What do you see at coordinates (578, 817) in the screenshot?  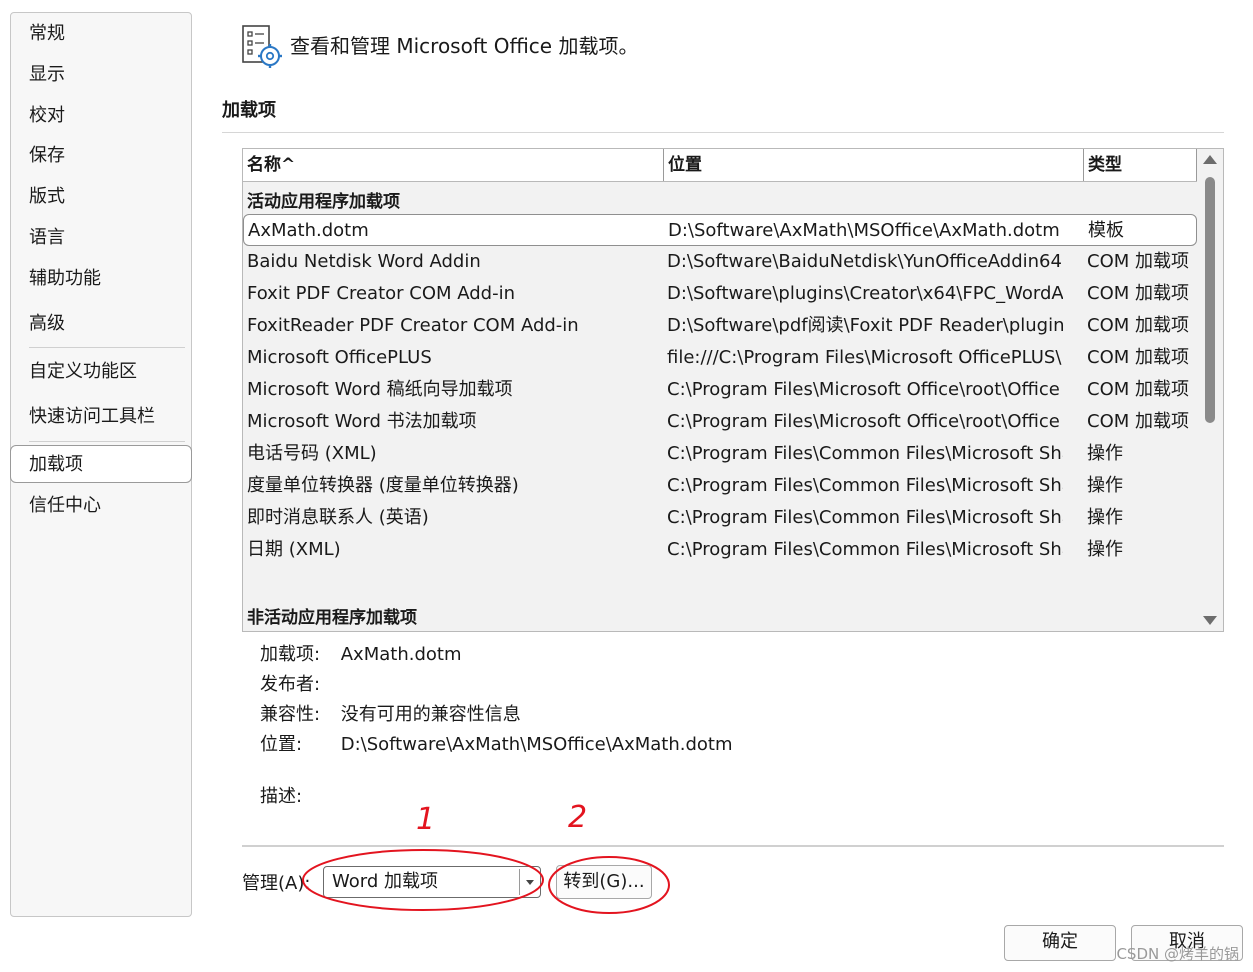 I see `annotation-number-2: 2` at bounding box center [578, 817].